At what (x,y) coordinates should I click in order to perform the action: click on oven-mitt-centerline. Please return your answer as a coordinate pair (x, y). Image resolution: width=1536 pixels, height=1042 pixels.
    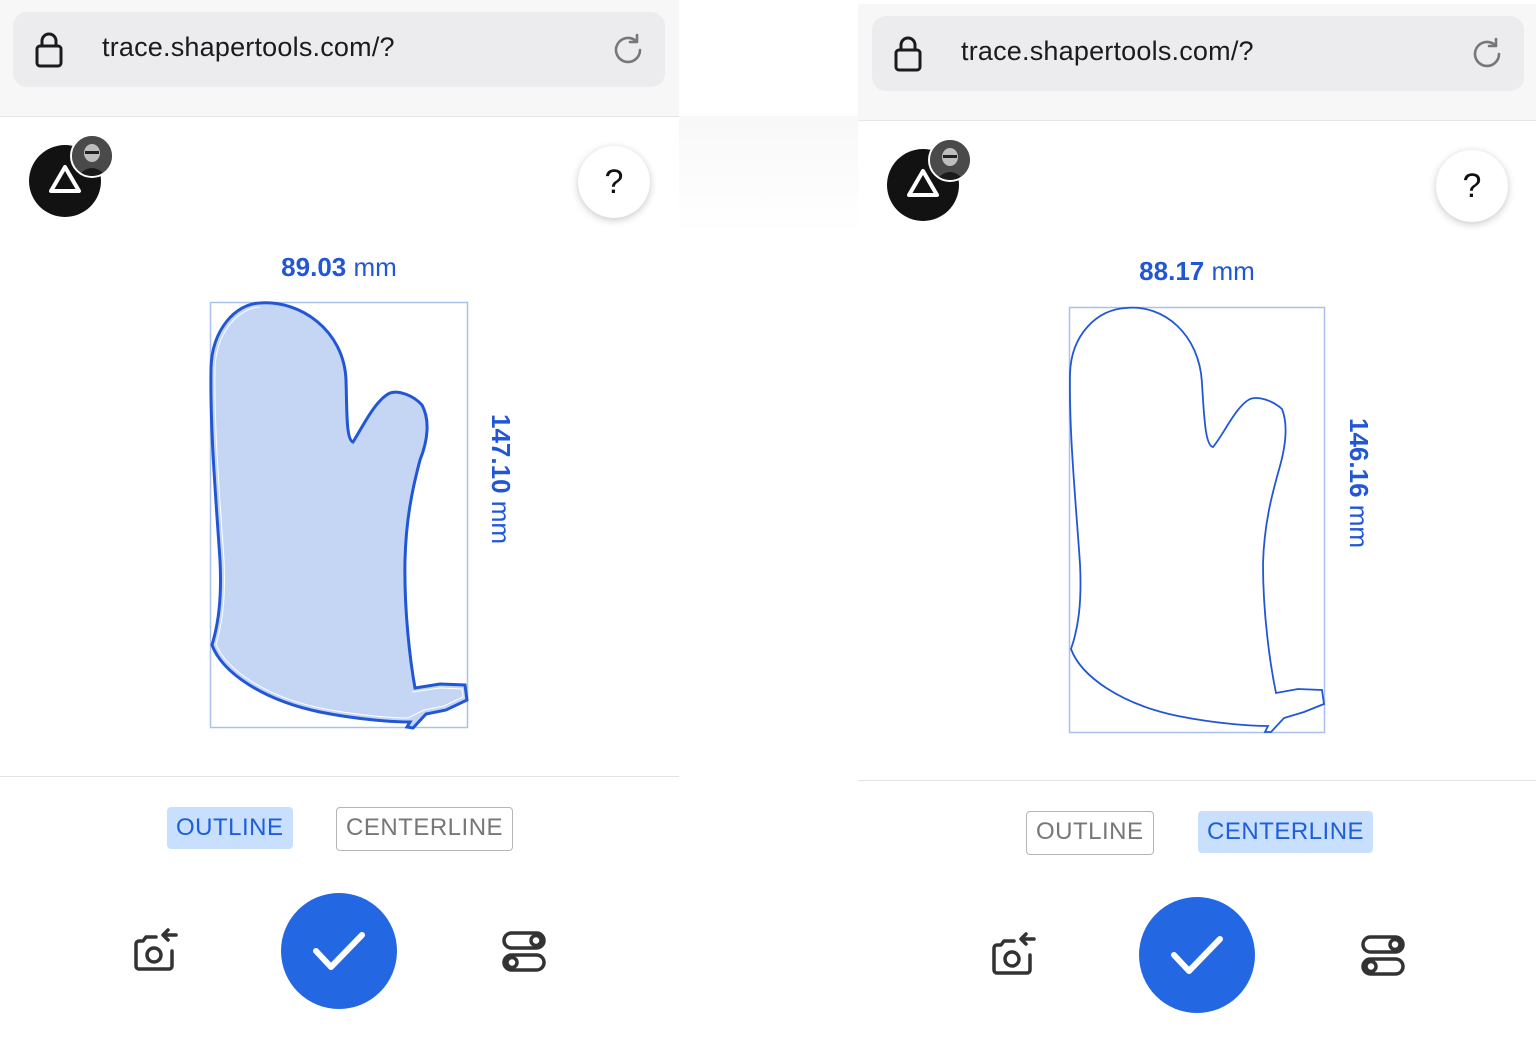
    Looking at the image, I should click on (1197, 519).